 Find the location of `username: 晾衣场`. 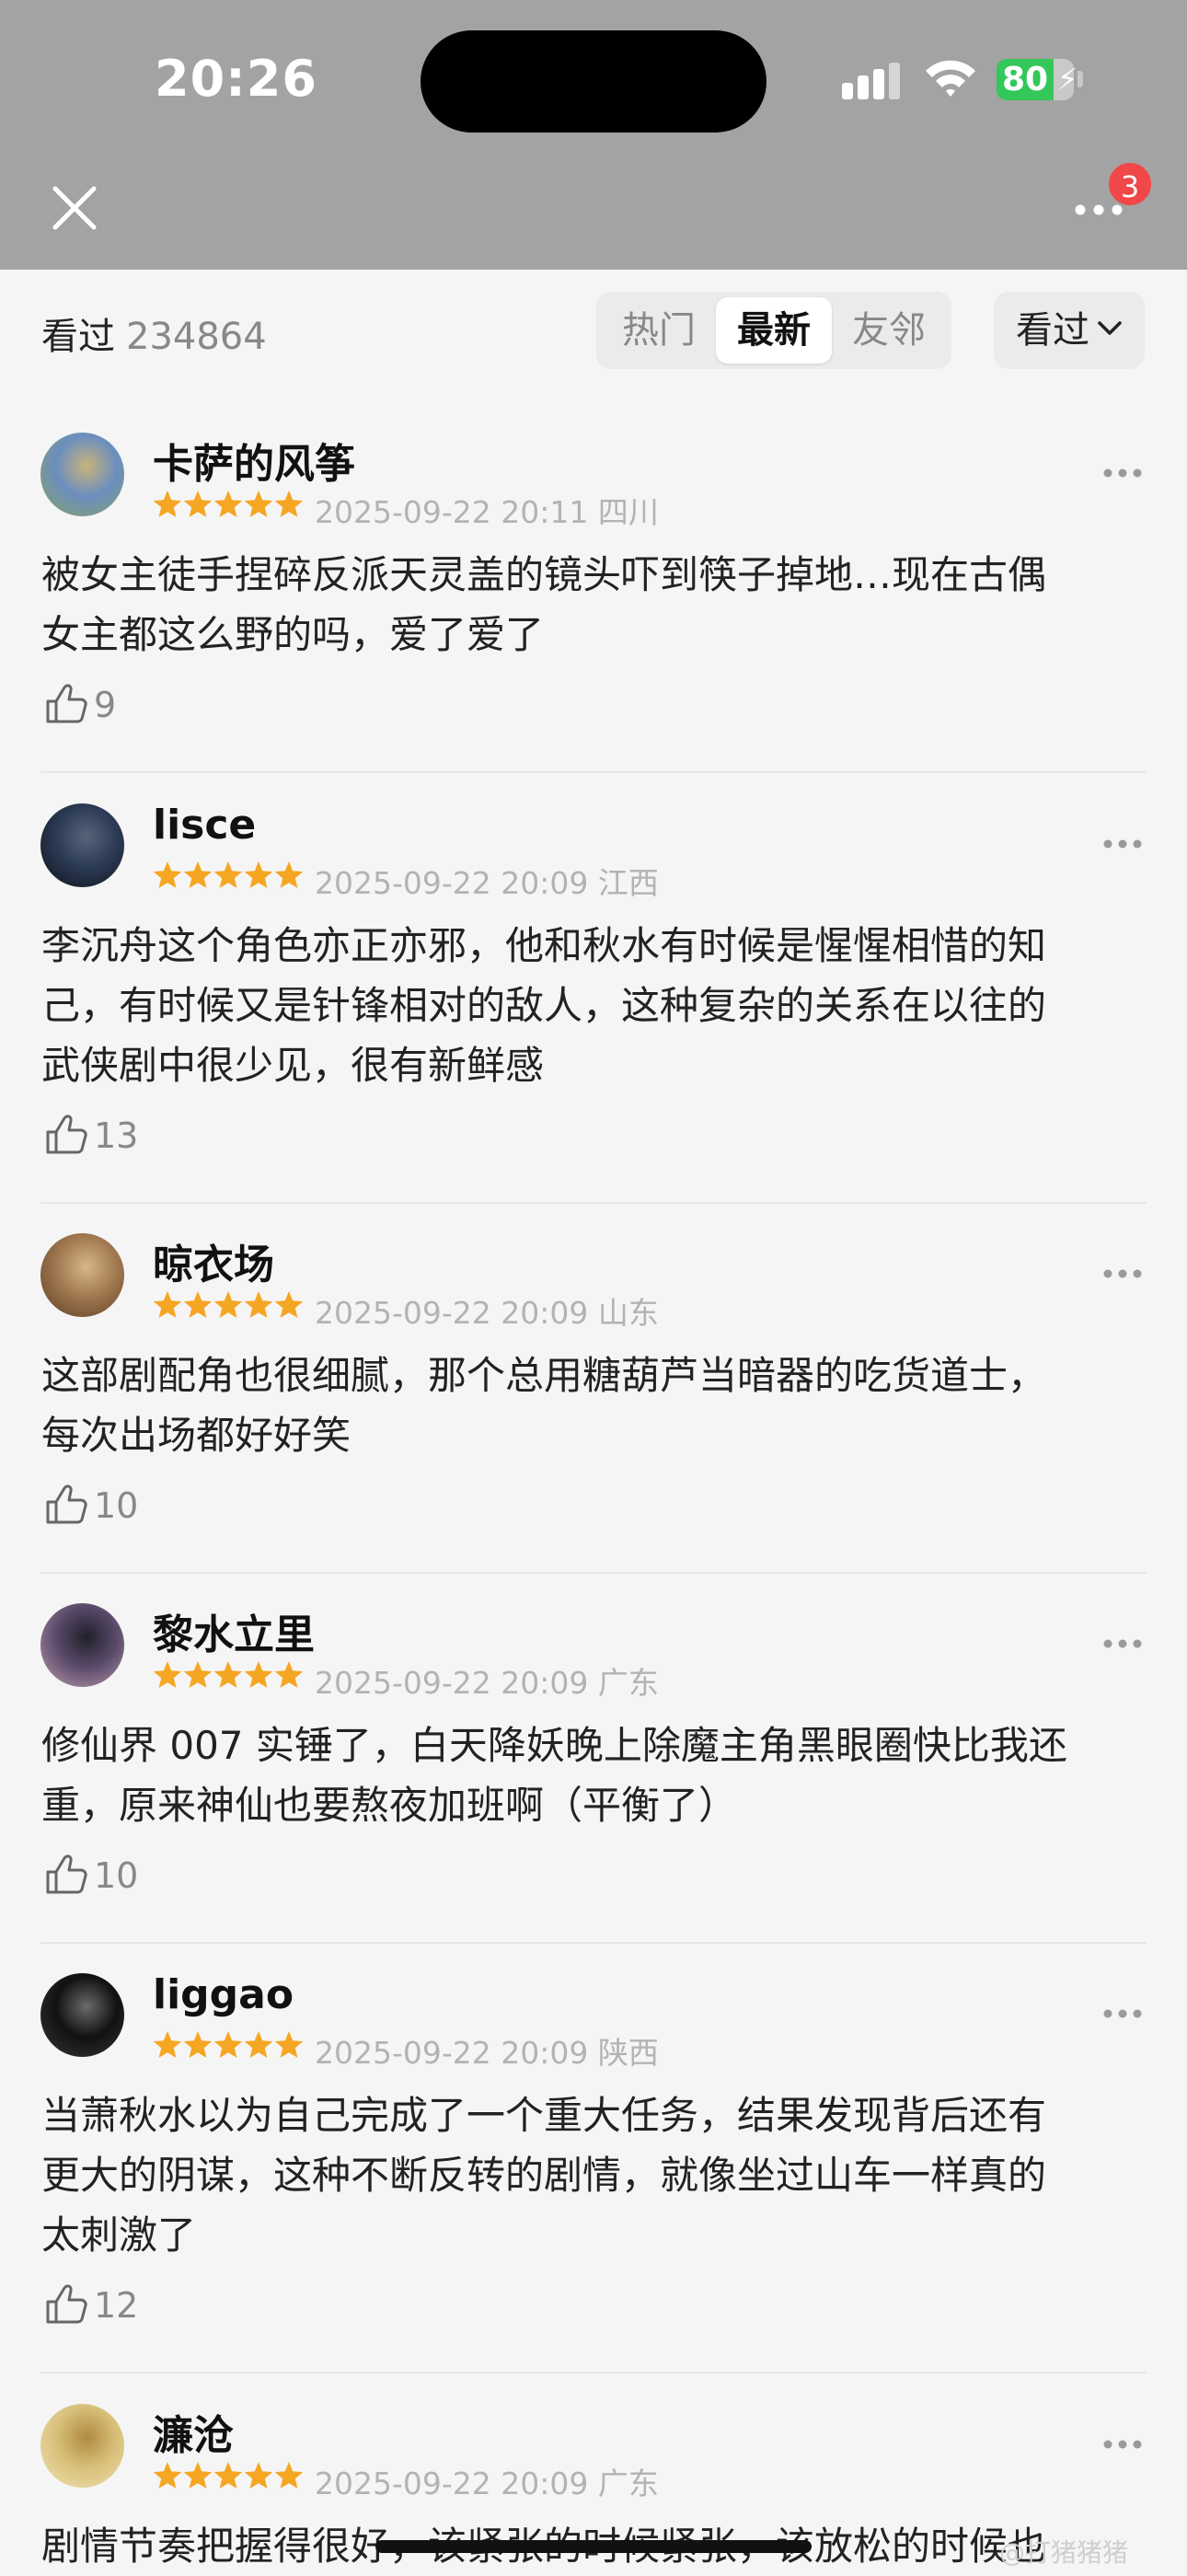

username: 晾衣场 is located at coordinates (213, 1260).